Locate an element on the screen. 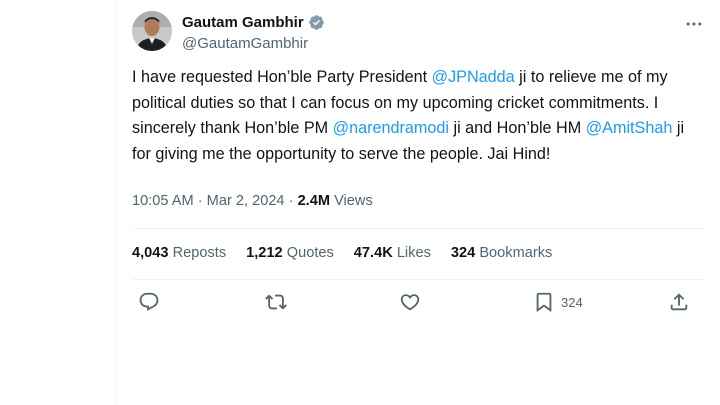 This screenshot has height=405, width=720. avatar is located at coordinates (152, 31).